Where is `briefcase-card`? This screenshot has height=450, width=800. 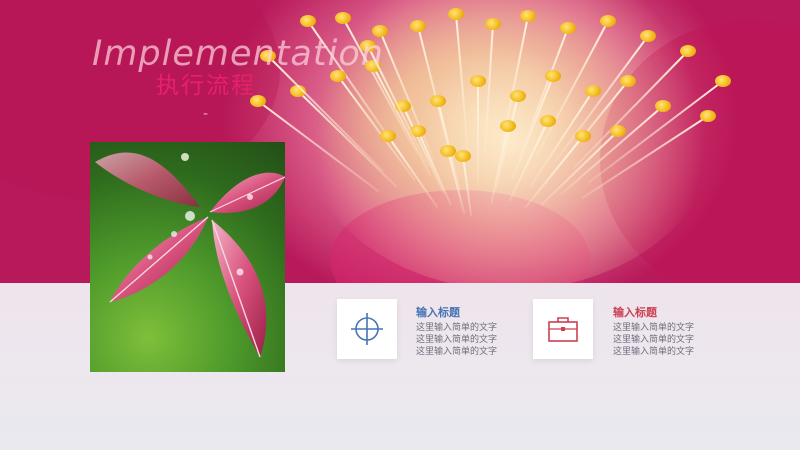 briefcase-card is located at coordinates (563, 329).